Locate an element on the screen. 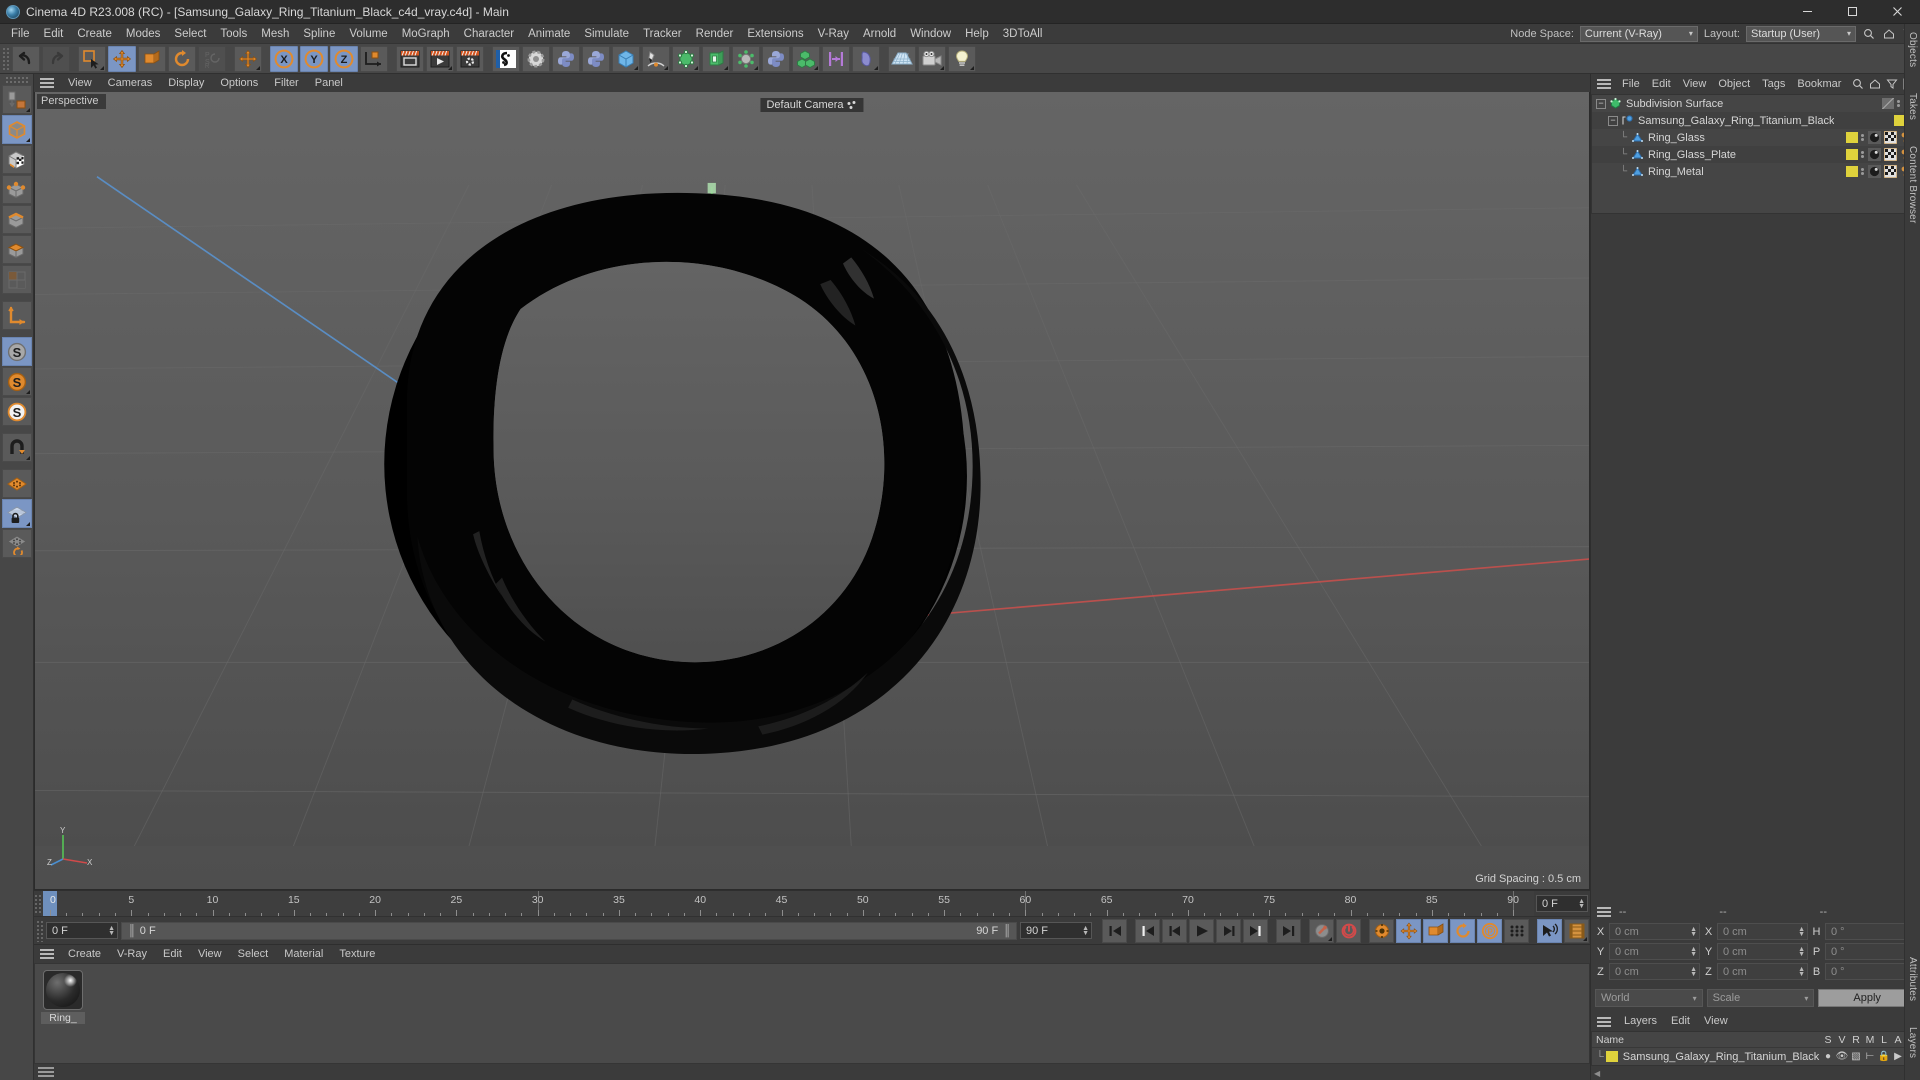  menu-vray: V-Ray is located at coordinates (833, 34).